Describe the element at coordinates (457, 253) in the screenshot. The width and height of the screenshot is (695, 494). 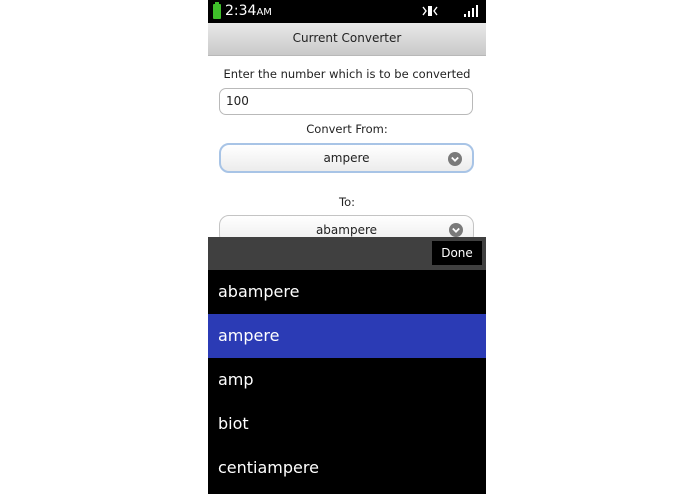
I see `done-button: Done` at that location.